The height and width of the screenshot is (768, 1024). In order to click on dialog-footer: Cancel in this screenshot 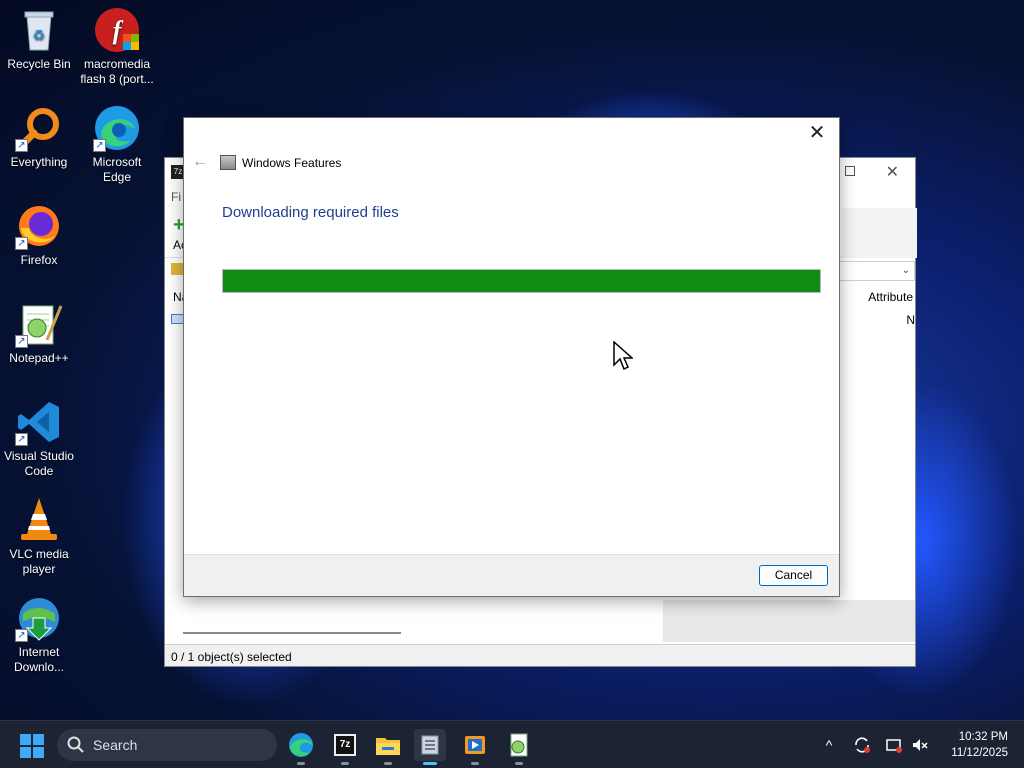, I will do `click(511, 575)`.